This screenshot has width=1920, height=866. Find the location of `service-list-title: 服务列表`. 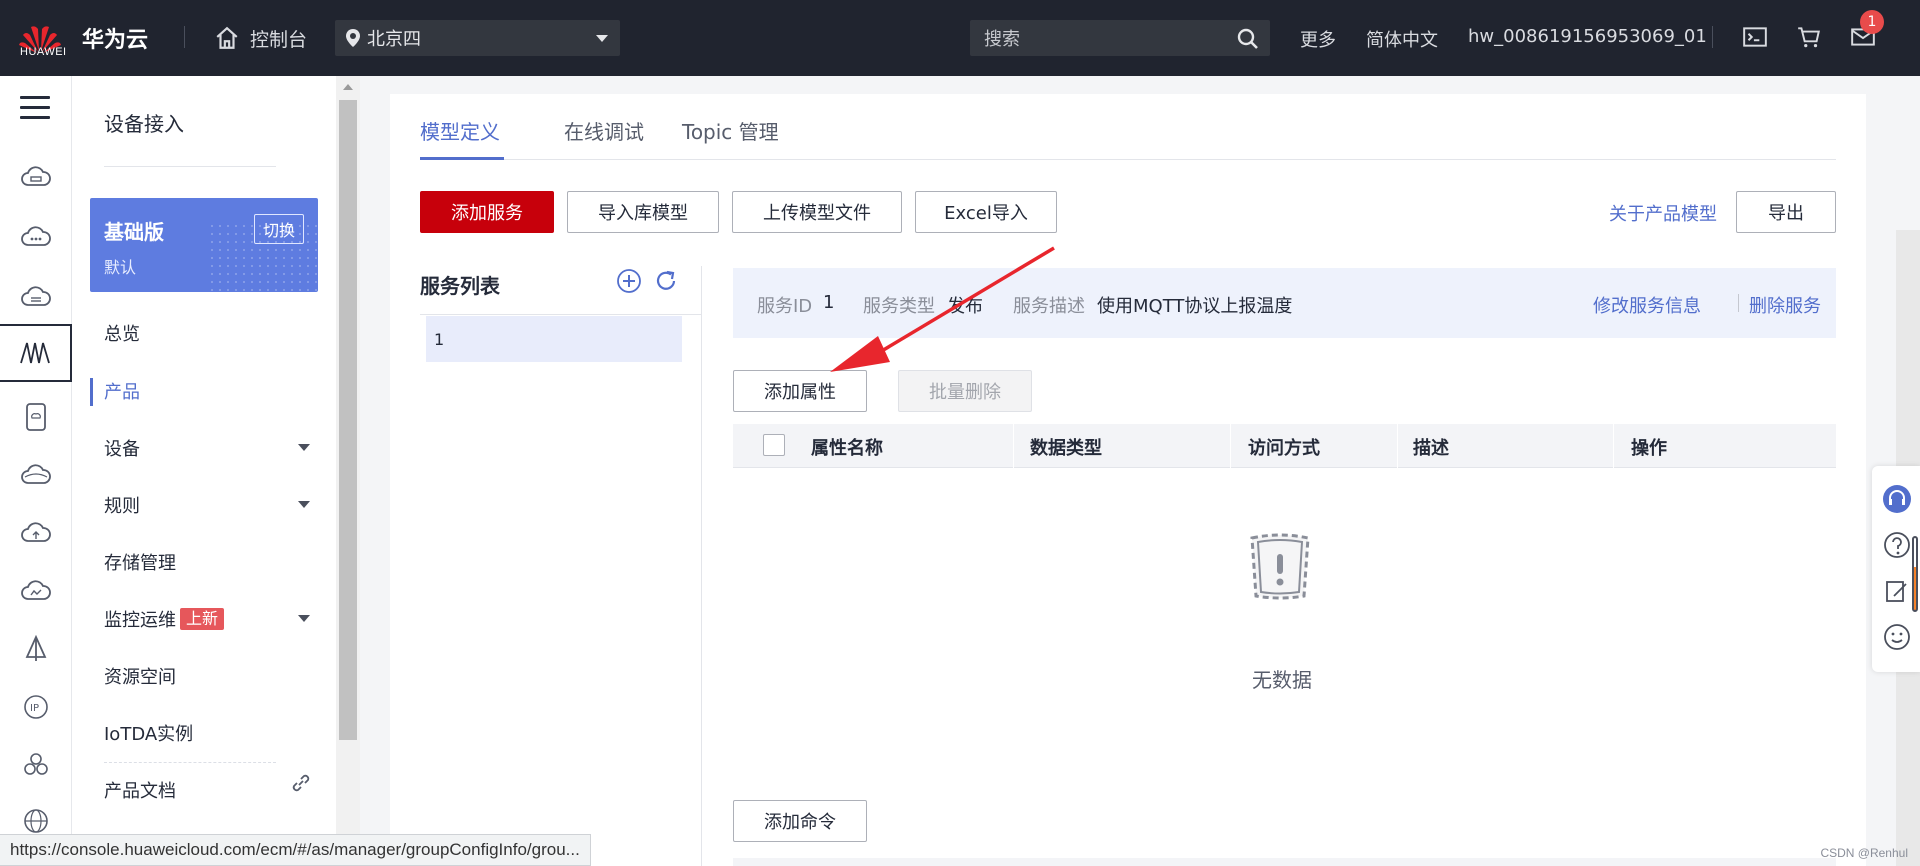

service-list-title: 服务列表 is located at coordinates (460, 286).